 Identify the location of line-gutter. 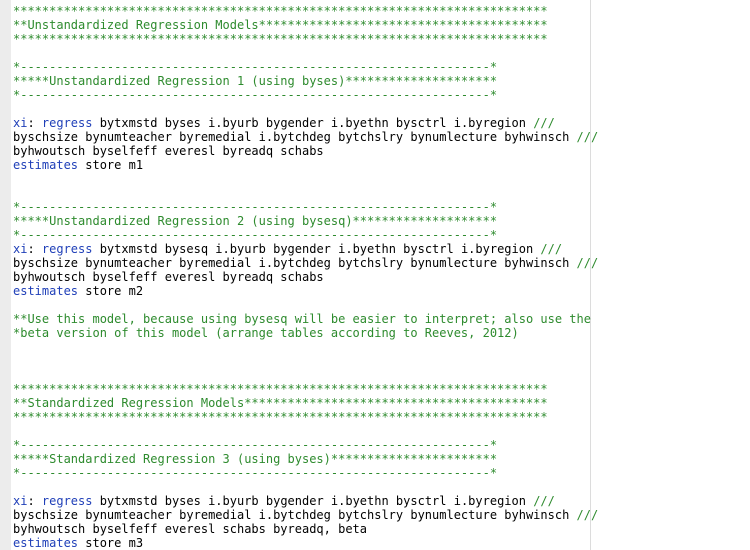
(5, 275).